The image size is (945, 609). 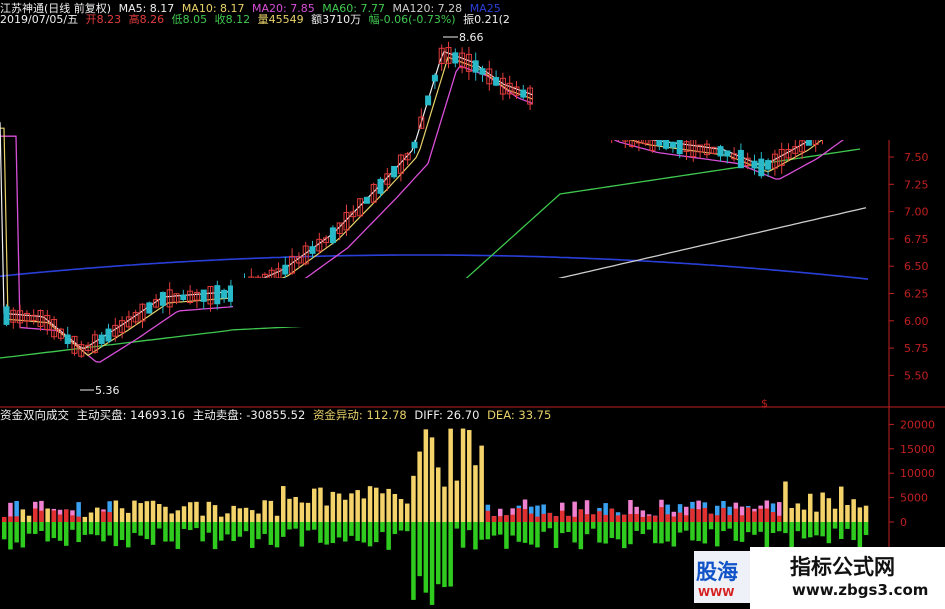 What do you see at coordinates (917, 473) in the screenshot?
I see `indicator-tick-label: 10000` at bounding box center [917, 473].